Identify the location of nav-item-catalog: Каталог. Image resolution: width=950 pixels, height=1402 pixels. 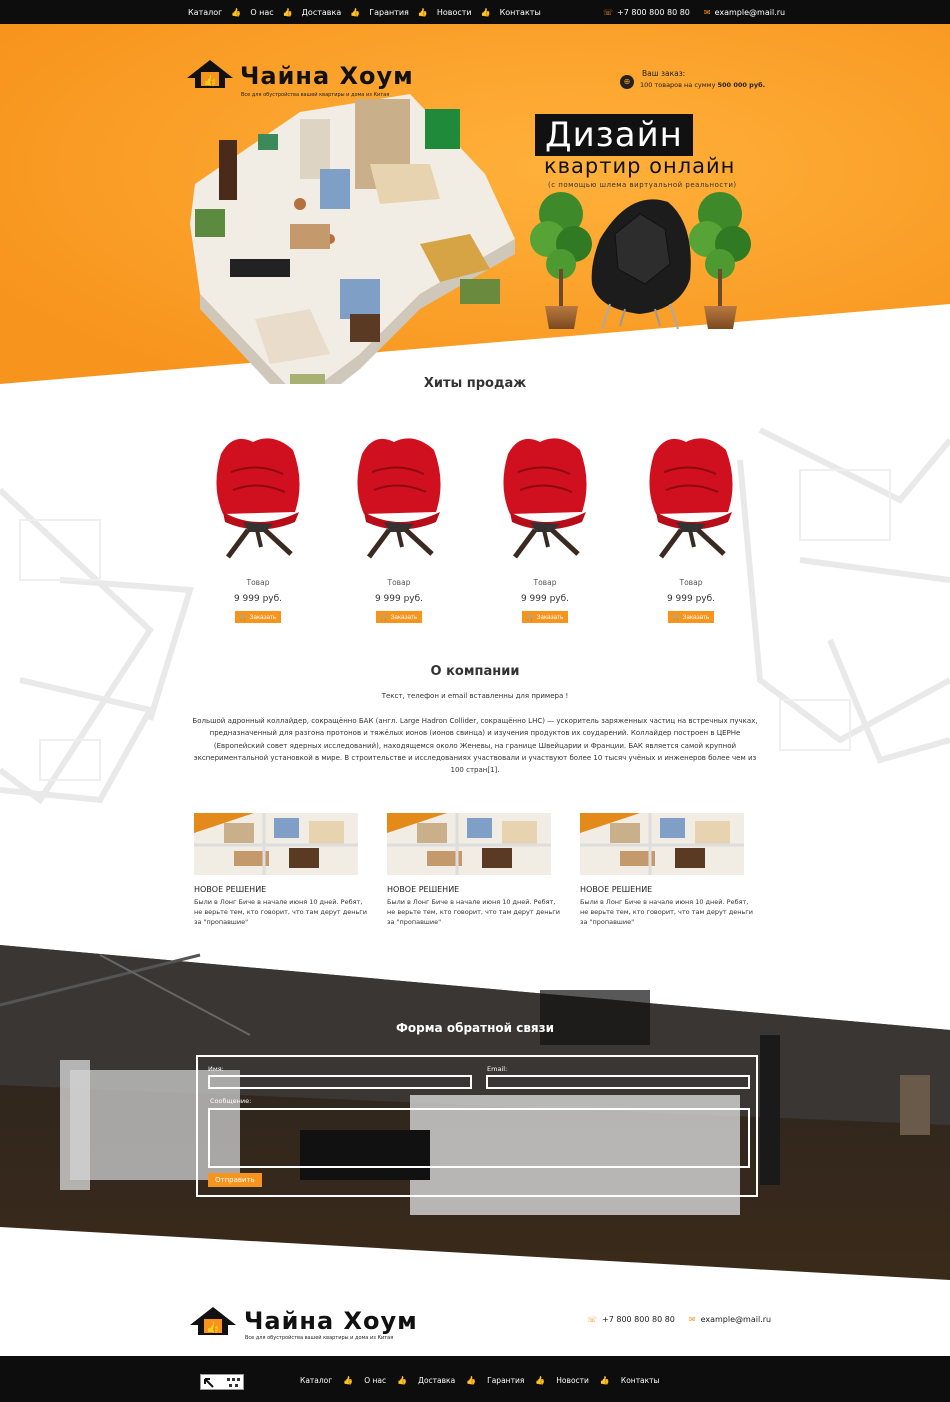
(205, 12).